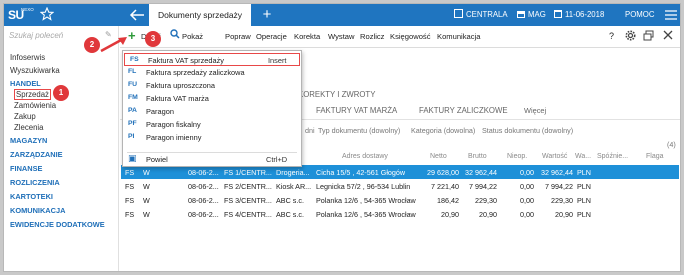 This screenshot has width=684, height=275. What do you see at coordinates (238, 36) in the screenshot?
I see `popraw-button: Popraw` at bounding box center [238, 36].